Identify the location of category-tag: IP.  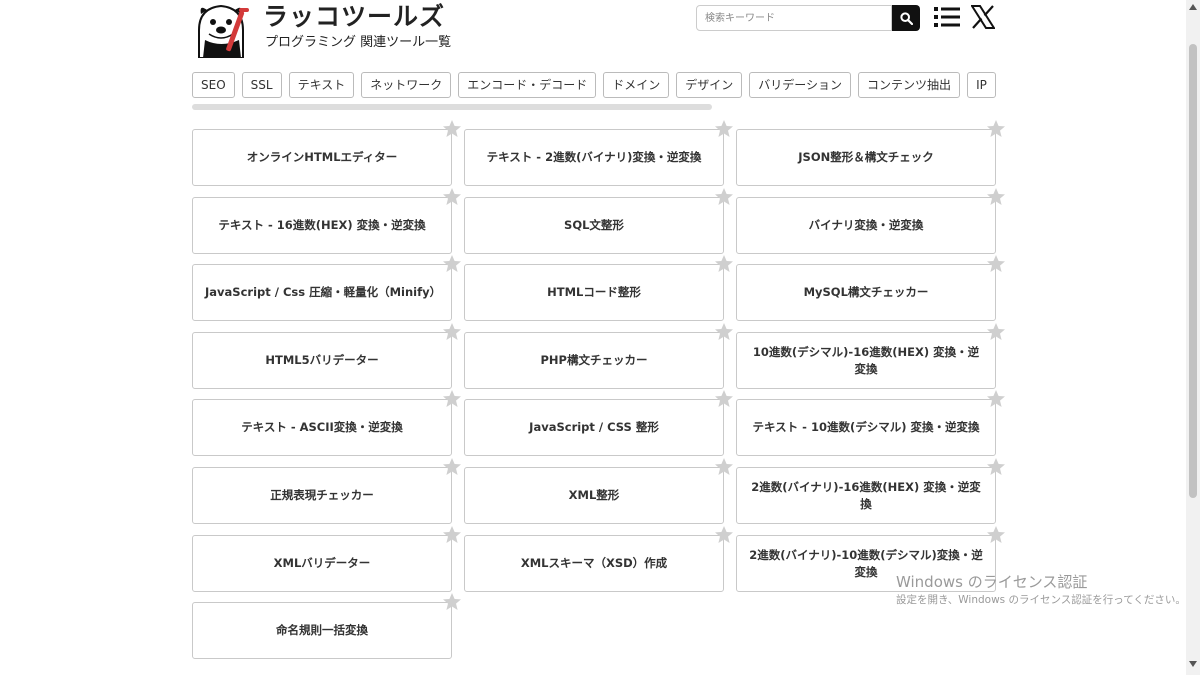
(981, 85).